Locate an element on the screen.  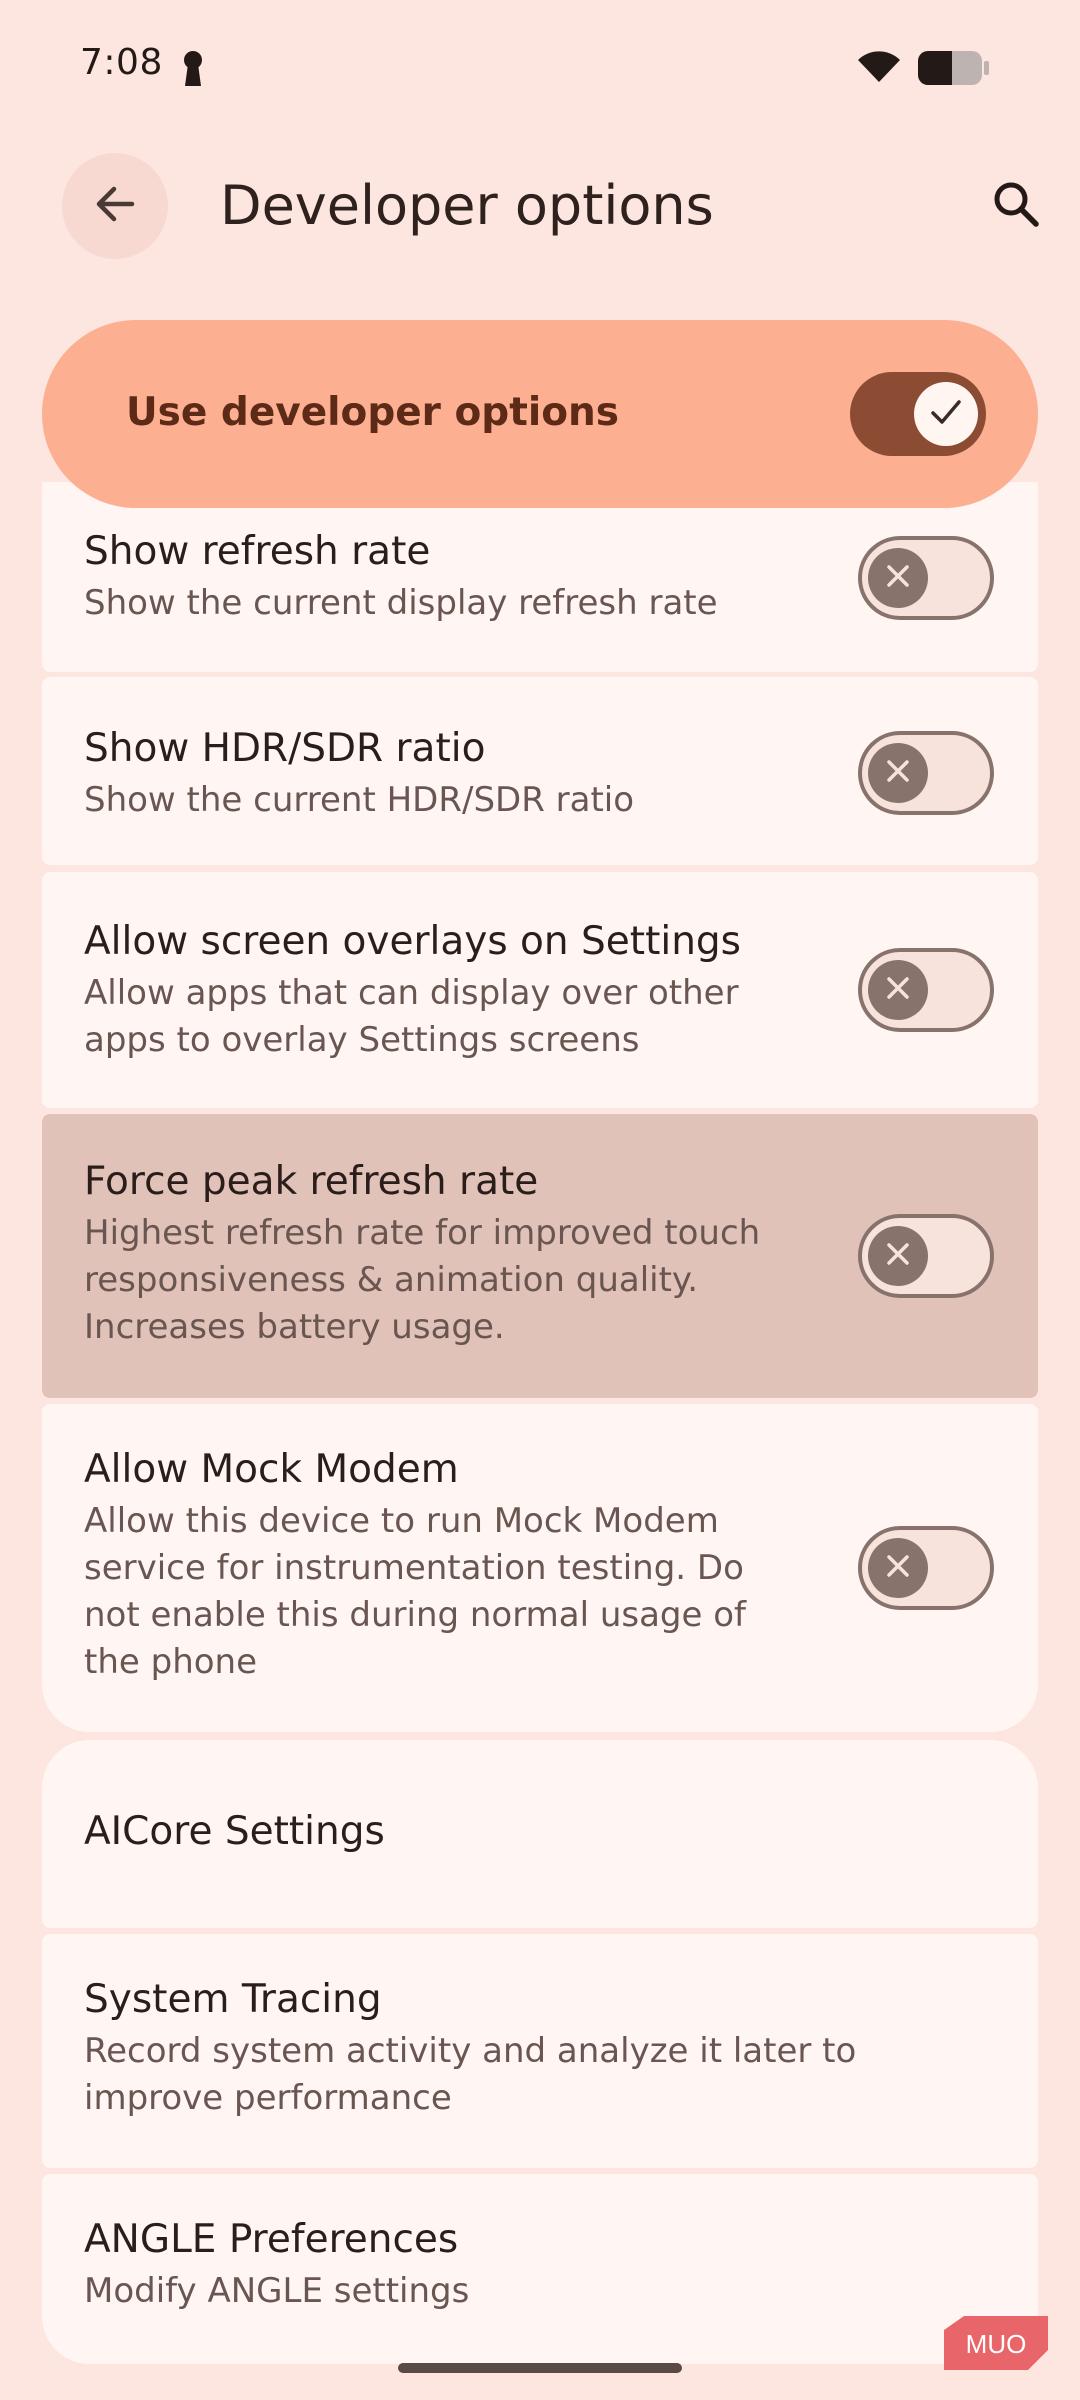
pref-summary: Show the current display refresh rate is located at coordinates (401, 603).